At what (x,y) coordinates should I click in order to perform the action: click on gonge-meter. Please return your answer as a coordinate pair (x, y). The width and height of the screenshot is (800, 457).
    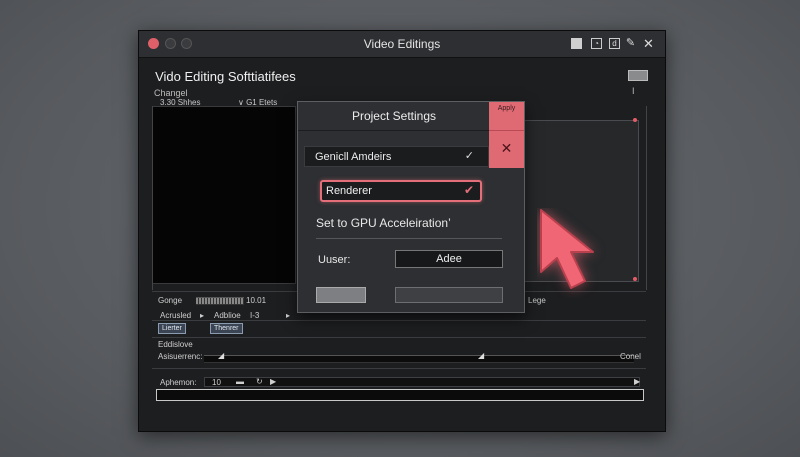
    Looking at the image, I should click on (220, 301).